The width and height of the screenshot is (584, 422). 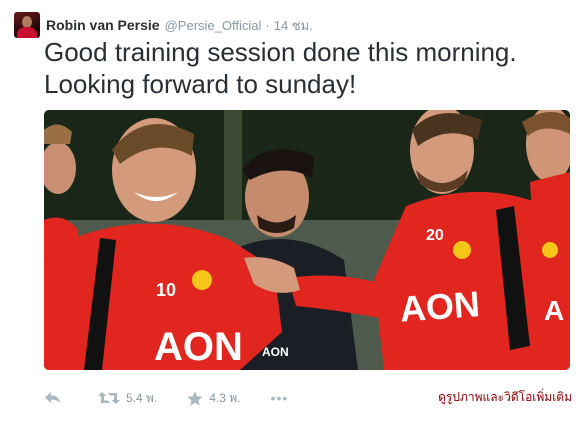 I want to click on tweet-text-line-2: Looking forward to sunday!, so click(x=200, y=84).